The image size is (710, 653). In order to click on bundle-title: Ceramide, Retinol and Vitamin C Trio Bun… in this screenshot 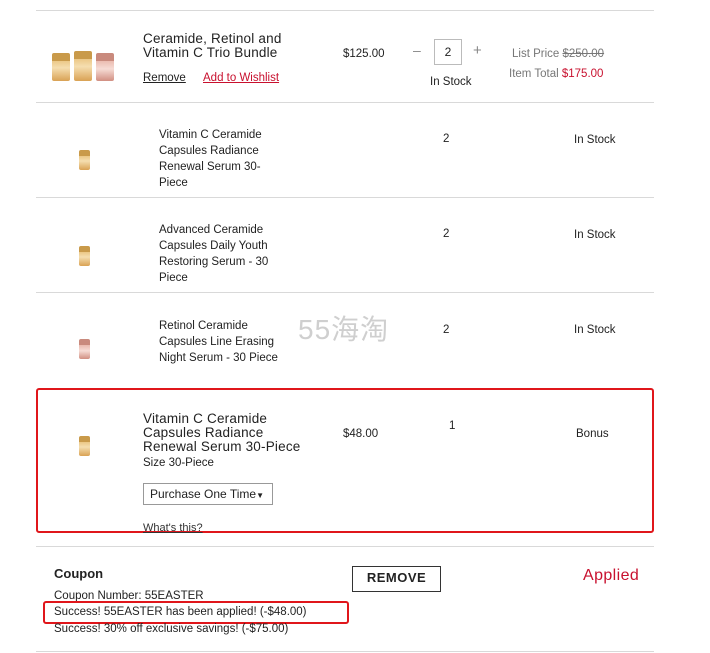, I will do `click(212, 46)`.